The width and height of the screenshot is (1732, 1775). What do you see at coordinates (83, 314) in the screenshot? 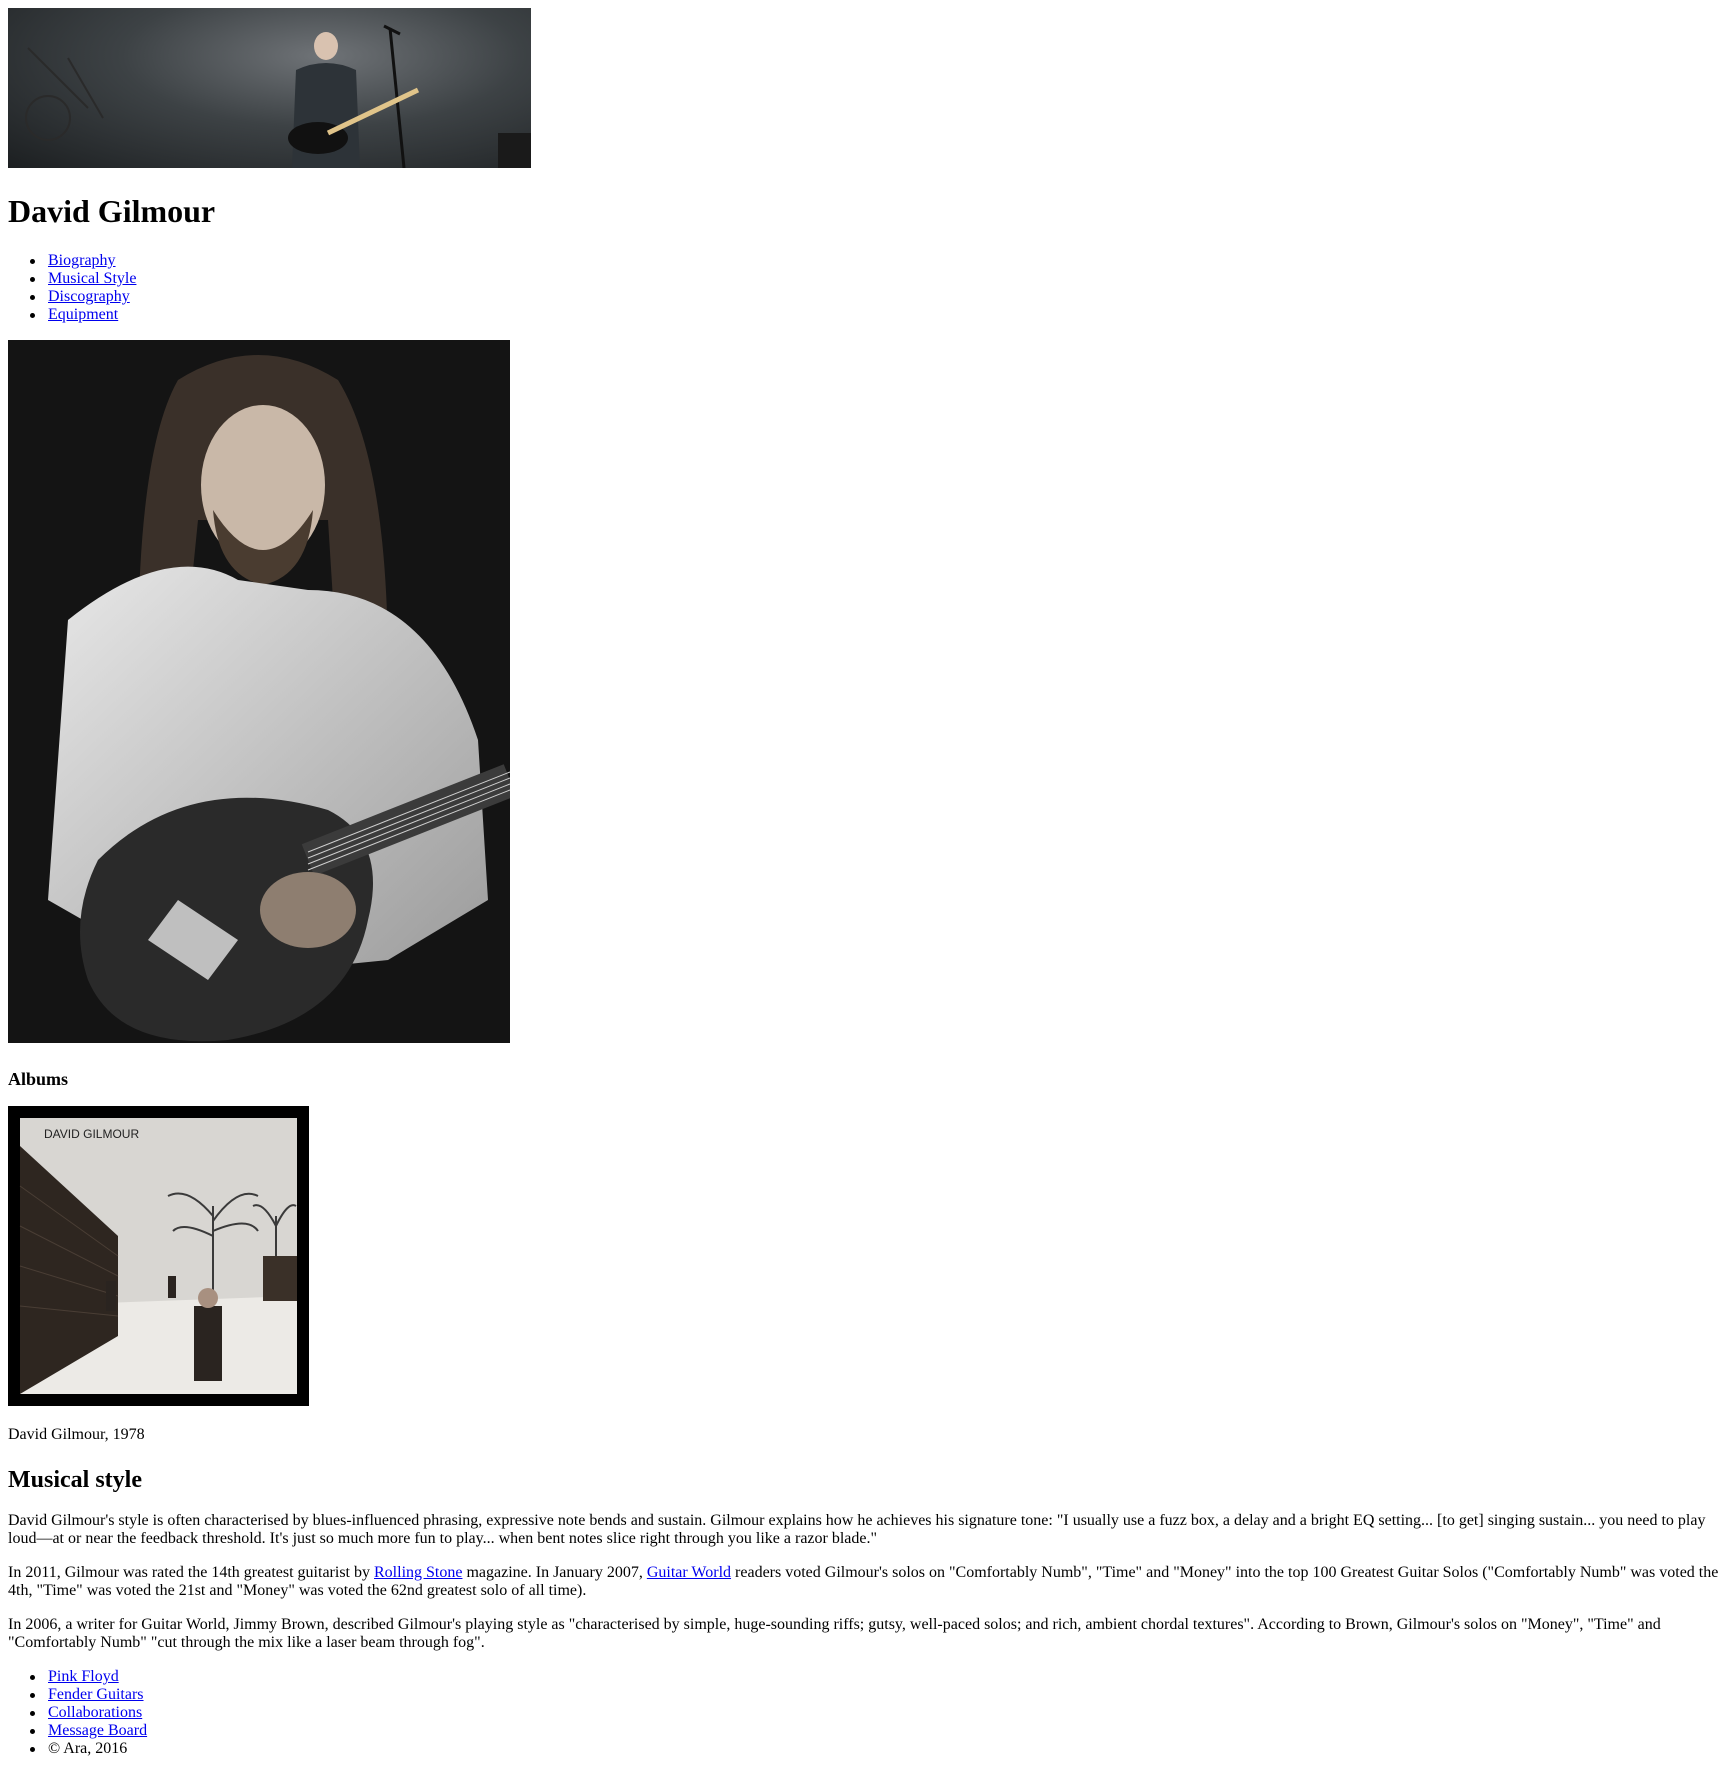
I see `nav-link-equipment: Equipment` at bounding box center [83, 314].